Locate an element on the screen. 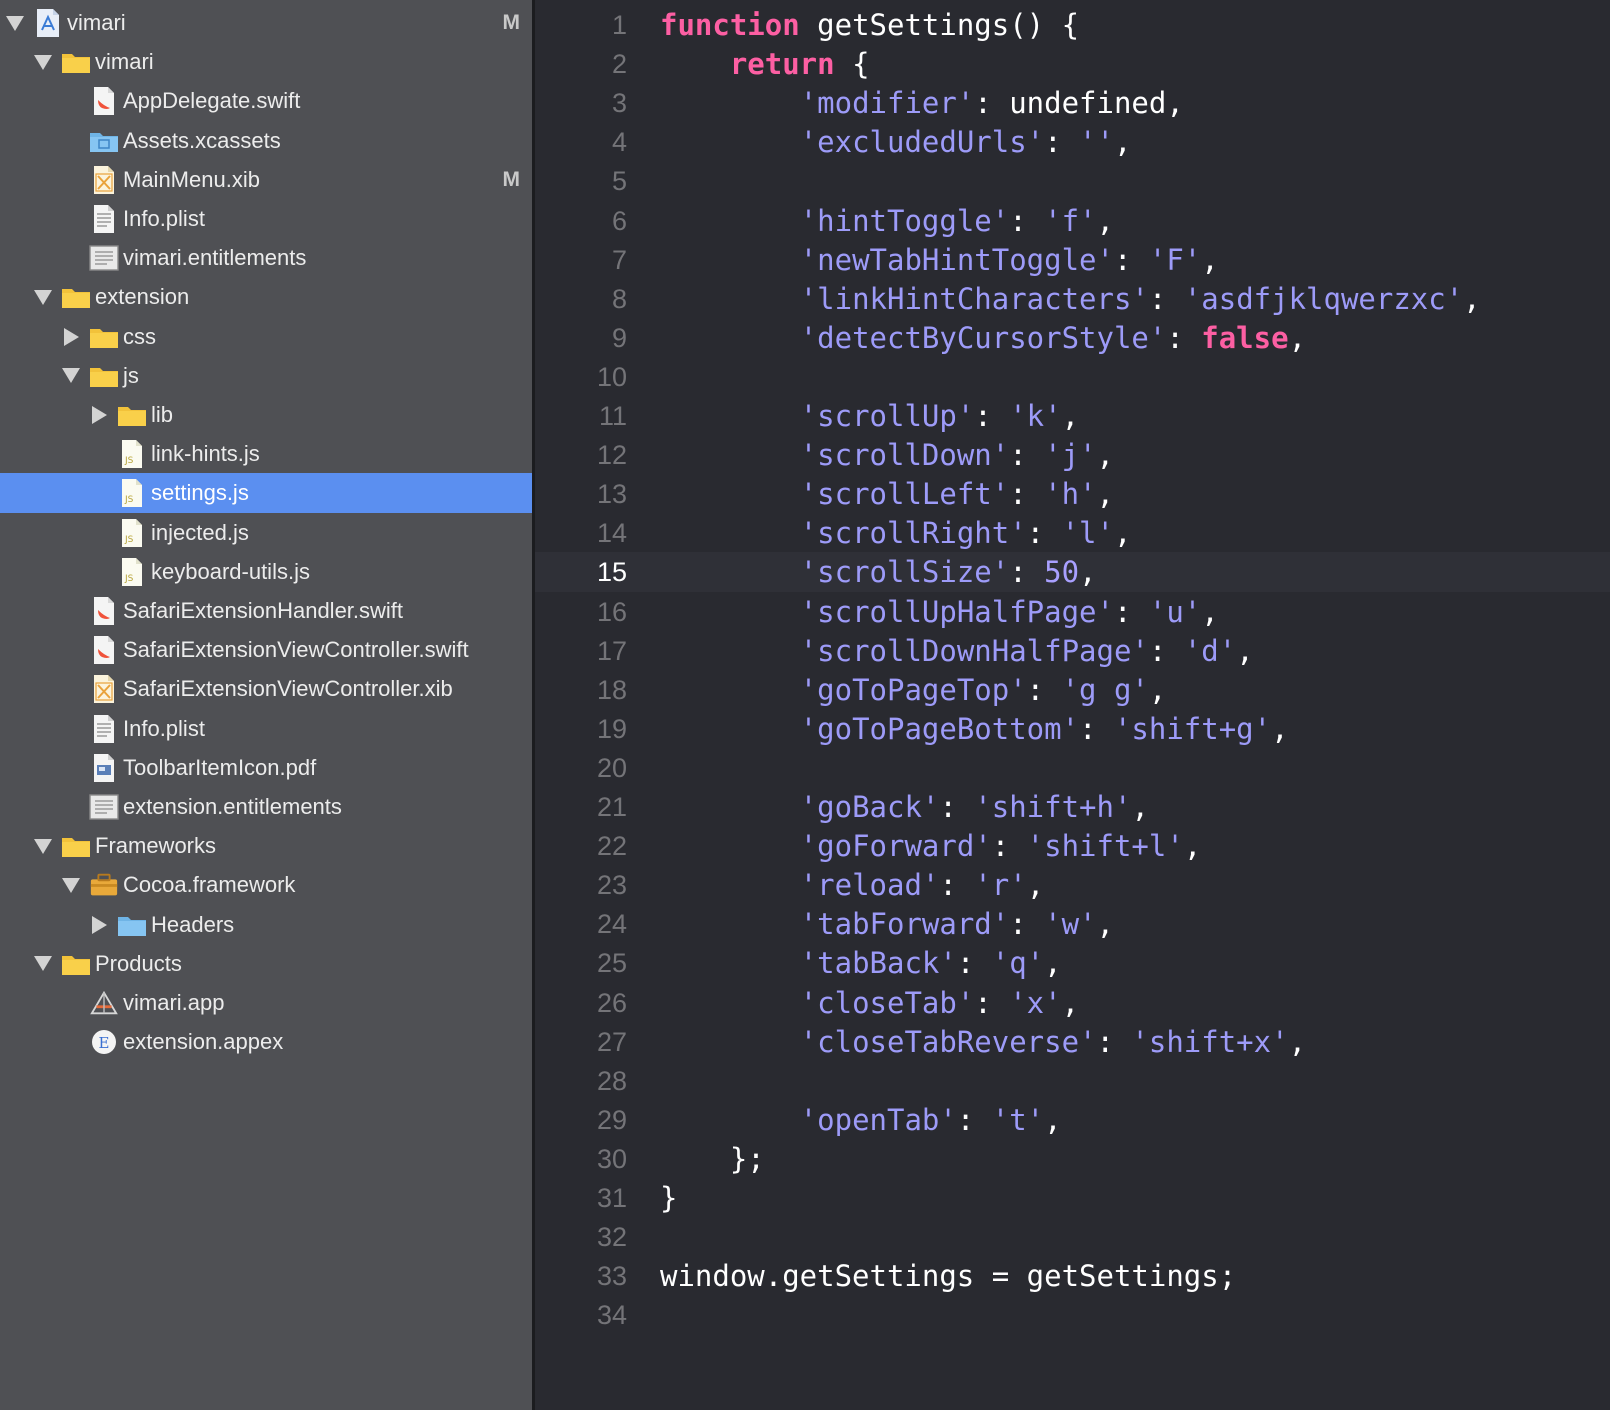  navigator-item: Cocoa.framework is located at coordinates (266, 885).